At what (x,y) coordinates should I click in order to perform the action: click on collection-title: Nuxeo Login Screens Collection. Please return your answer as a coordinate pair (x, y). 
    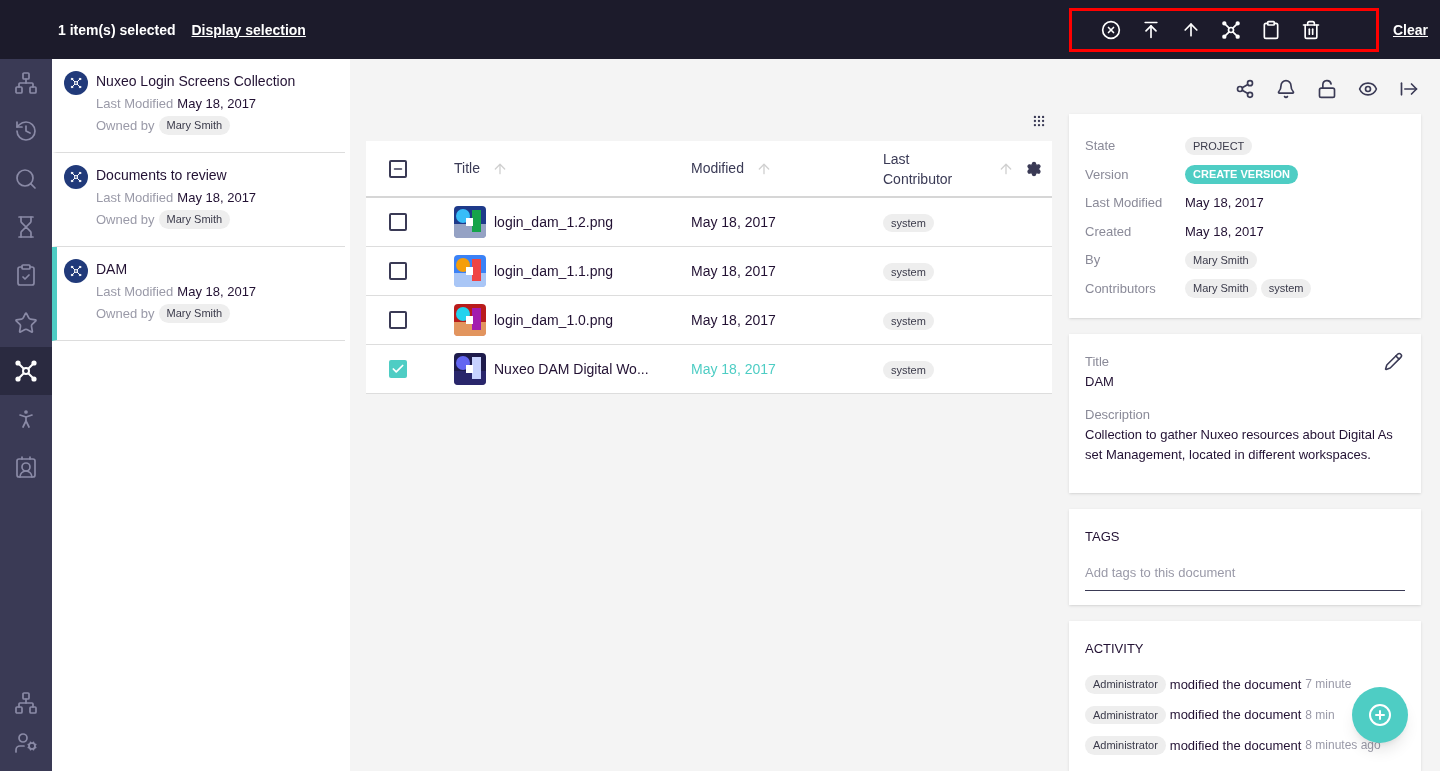
    Looking at the image, I should click on (196, 81).